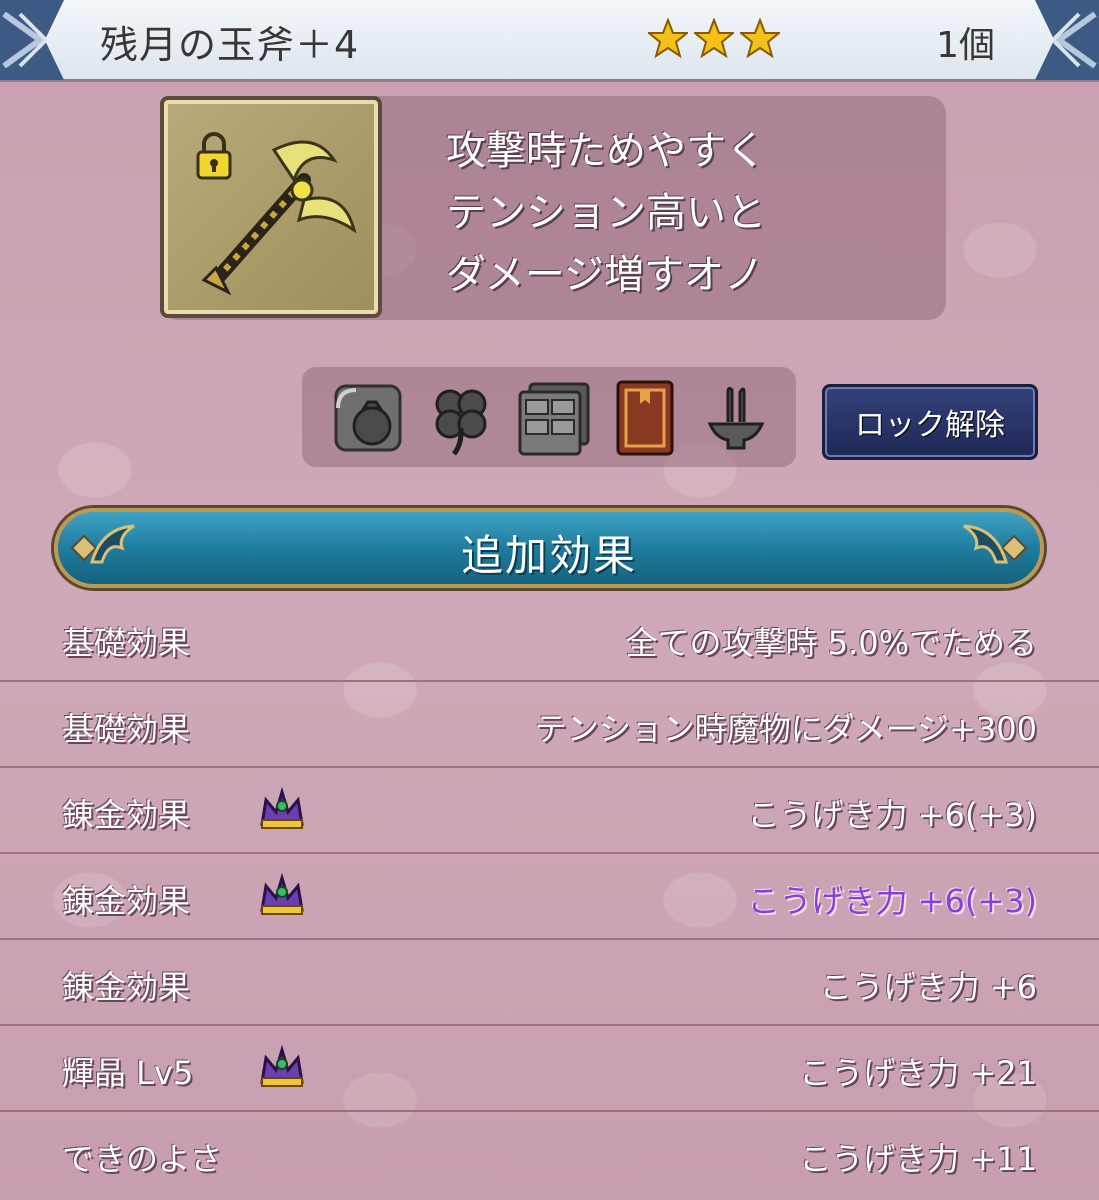 The height and width of the screenshot is (1200, 1099). What do you see at coordinates (736, 418) in the screenshot?
I see `anvil-icon` at bounding box center [736, 418].